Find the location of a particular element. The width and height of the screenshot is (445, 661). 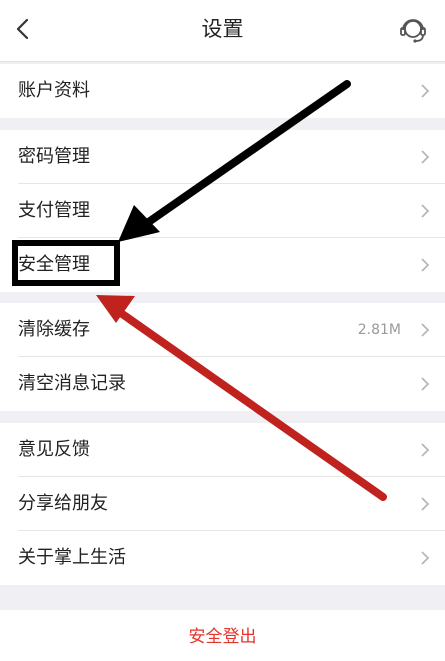

settings-item-label: 清除缓存 is located at coordinates (54, 329).